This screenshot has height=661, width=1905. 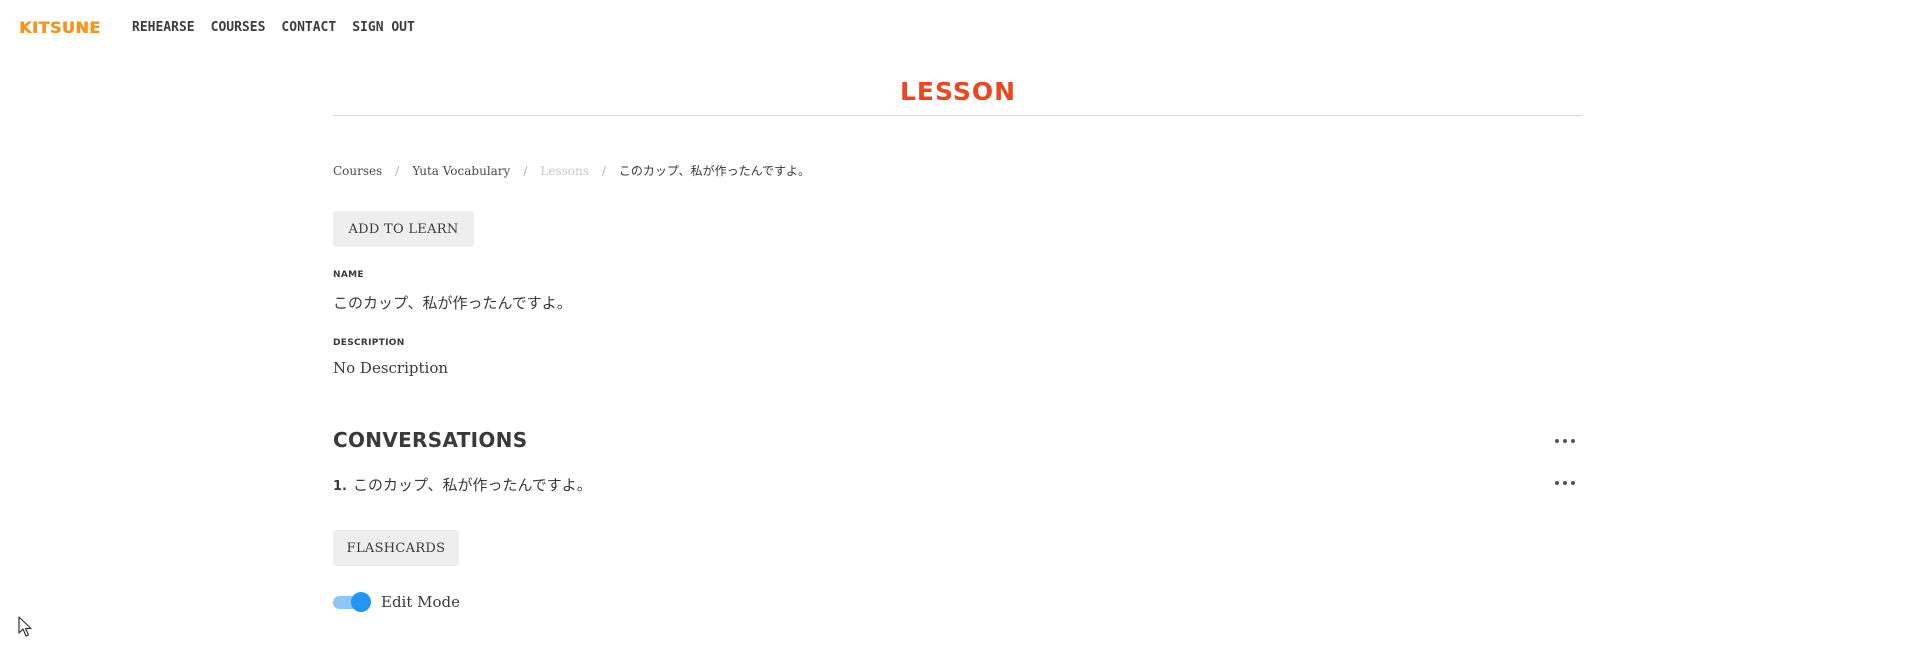 What do you see at coordinates (396, 548) in the screenshot?
I see `flashcards-button: FLASHCARDS` at bounding box center [396, 548].